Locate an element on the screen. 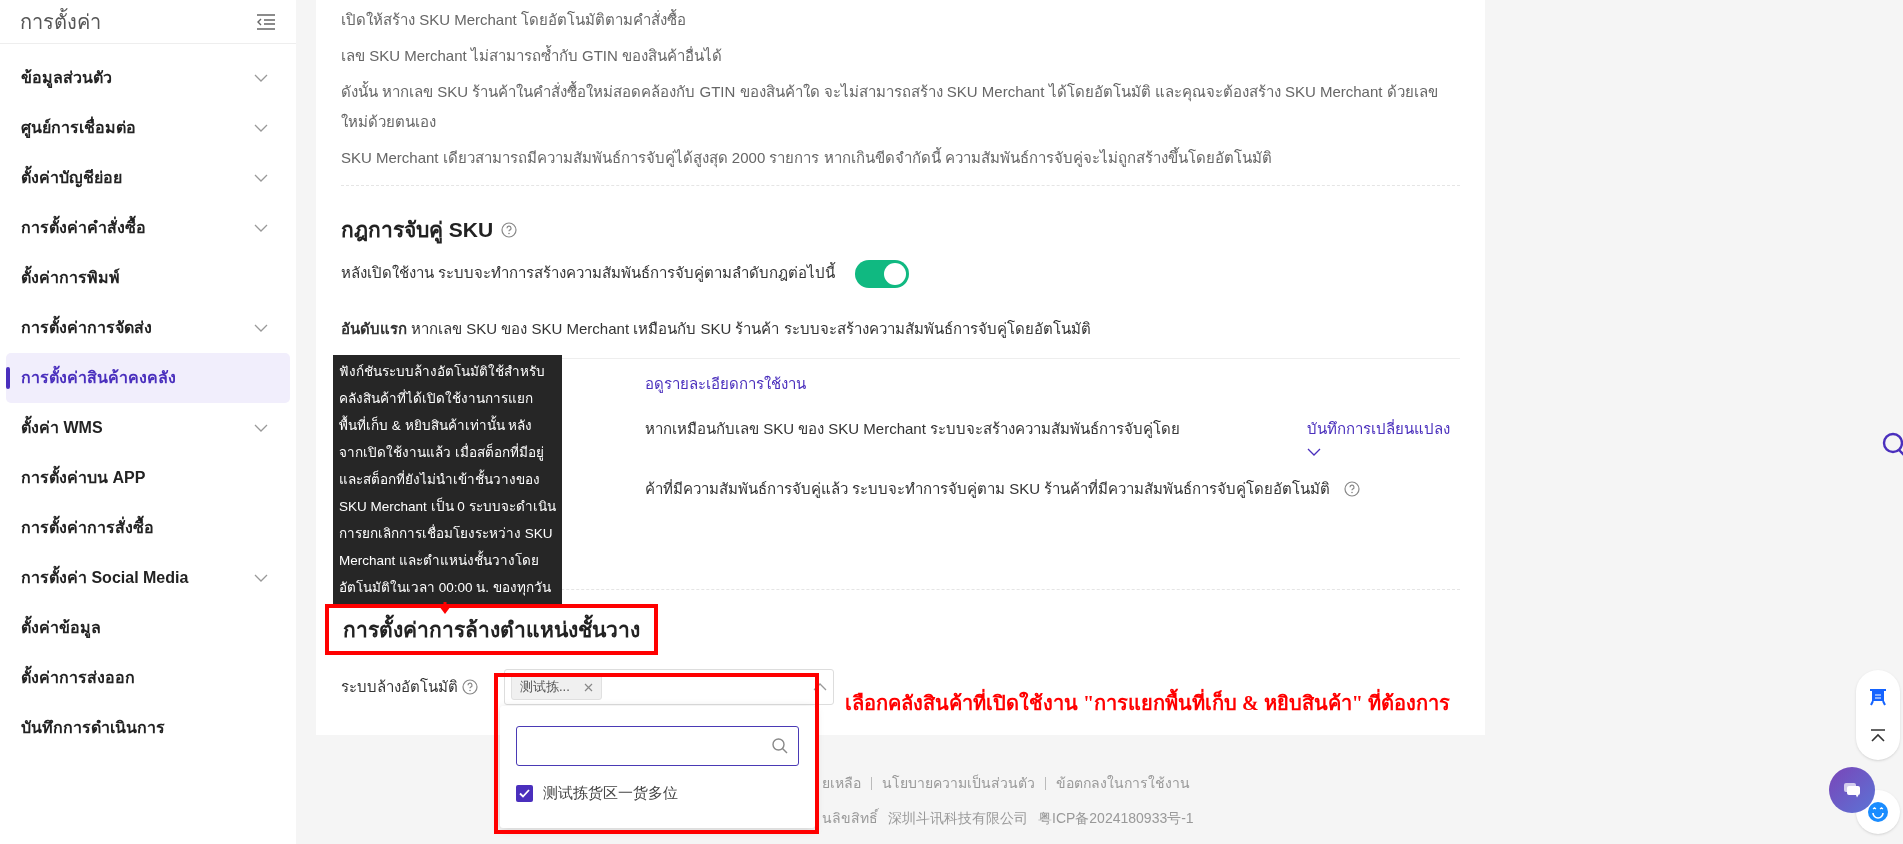 The width and height of the screenshot is (1903, 844). info-text: ดังนั้น หากเลข SKU ร้านค้าในคำสั่งซื้อใหม่สอดคล้องกับ GTIN ของสินค้าใด จะไม่สามารถสร้าง SKU Merchant ได้โดยอัตโนมัติ และคุณจะต้องสร้าง SKU Merchant ด้วยเลขใหม่ด้วยตนเอง is located at coordinates (890, 106).